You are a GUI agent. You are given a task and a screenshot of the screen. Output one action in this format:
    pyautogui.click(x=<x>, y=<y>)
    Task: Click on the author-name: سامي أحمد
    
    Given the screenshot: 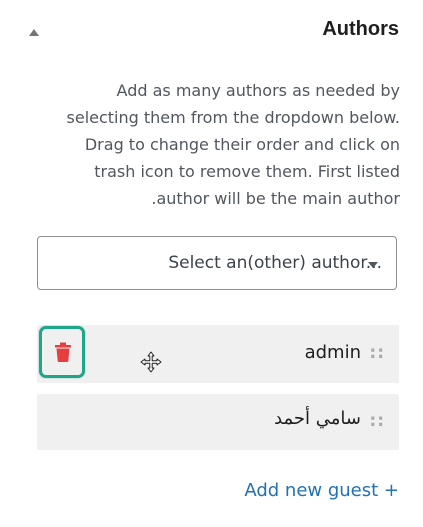 What is the action you would take?
    pyautogui.click(x=317, y=418)
    